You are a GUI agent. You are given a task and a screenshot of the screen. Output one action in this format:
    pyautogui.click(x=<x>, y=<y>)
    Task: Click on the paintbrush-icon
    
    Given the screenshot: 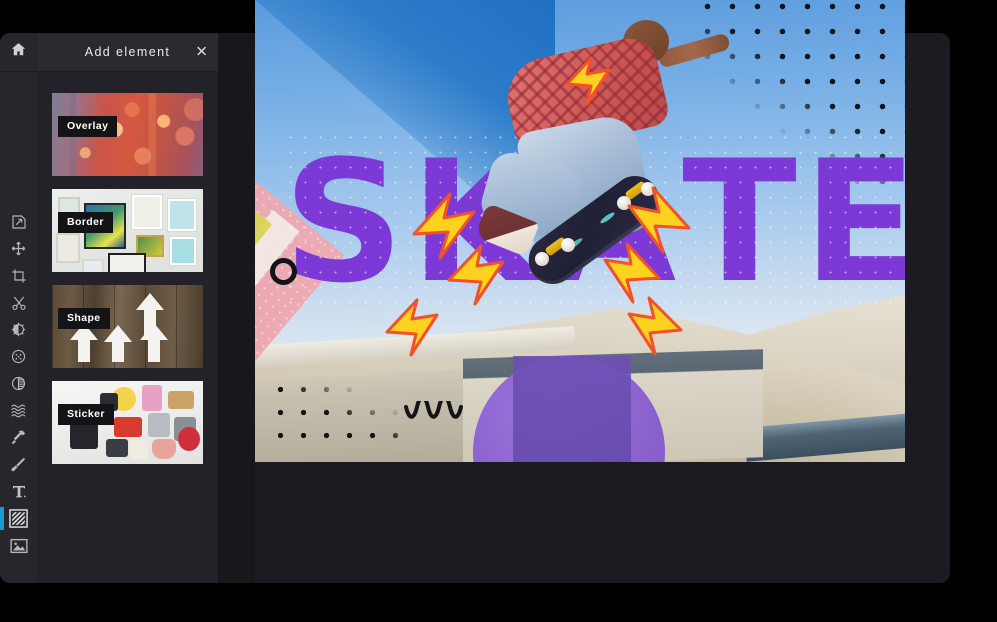 What is the action you would take?
    pyautogui.click(x=18, y=464)
    